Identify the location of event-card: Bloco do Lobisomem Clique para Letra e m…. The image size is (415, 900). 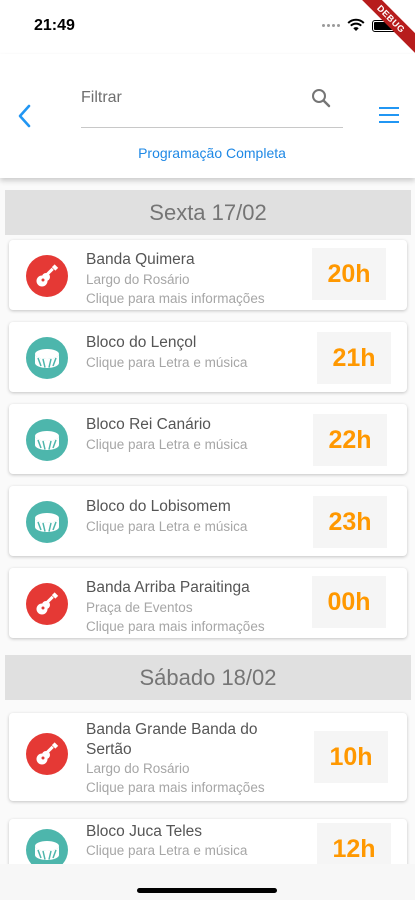
(208, 521).